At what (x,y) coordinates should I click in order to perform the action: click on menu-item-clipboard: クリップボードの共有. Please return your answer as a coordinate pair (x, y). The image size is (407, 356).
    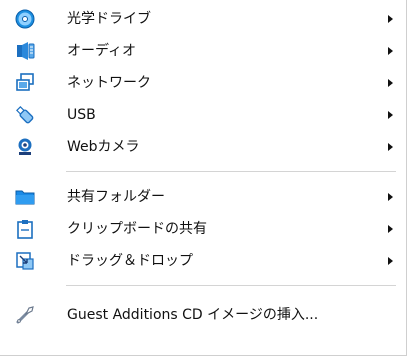
    Looking at the image, I should click on (202, 229).